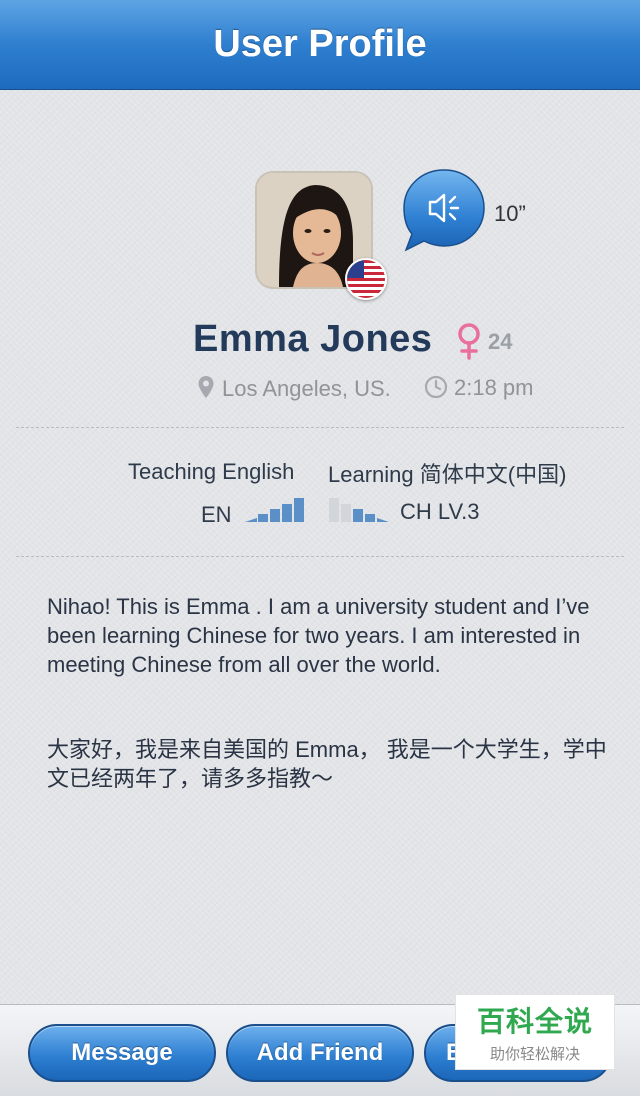 Image resolution: width=640 pixels, height=1096 pixels. Describe the element at coordinates (469, 341) in the screenshot. I see `female-symbol-icon` at that location.